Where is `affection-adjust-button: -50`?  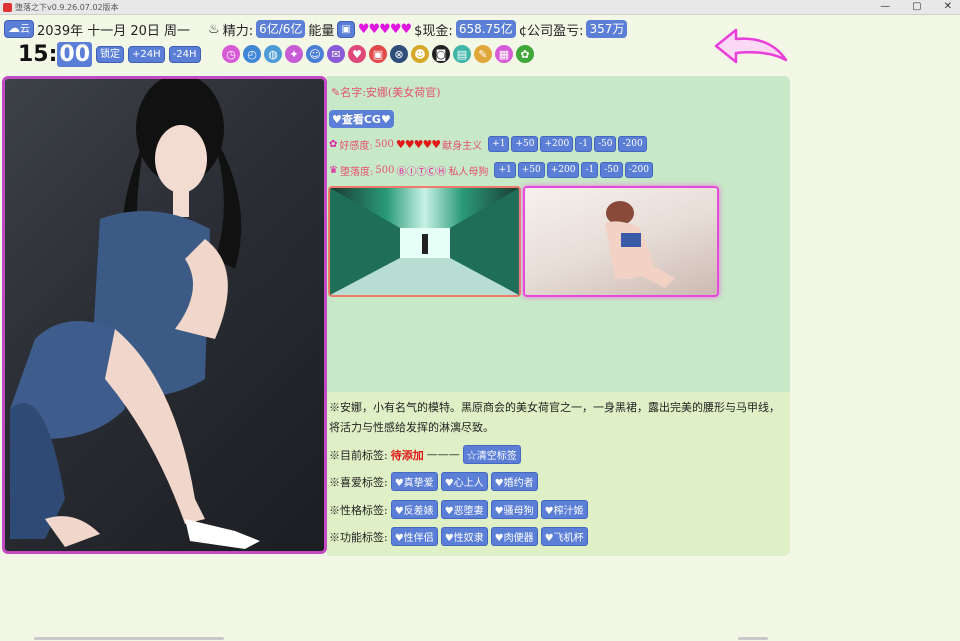 affection-adjust-button: -50 is located at coordinates (605, 144).